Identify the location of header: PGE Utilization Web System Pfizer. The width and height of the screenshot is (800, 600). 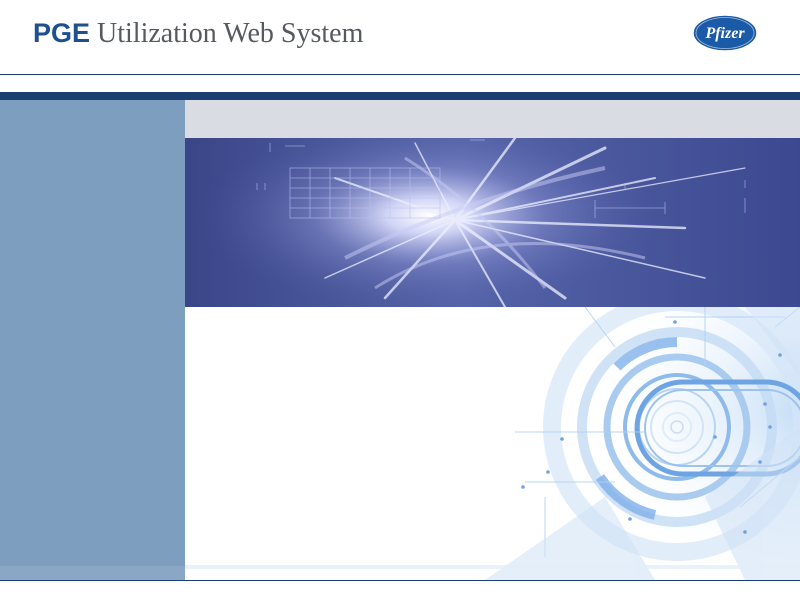
(400, 37).